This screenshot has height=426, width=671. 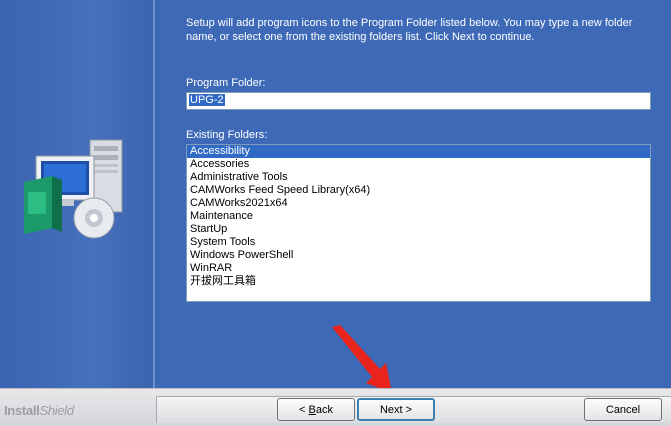 What do you see at coordinates (418, 242) in the screenshot?
I see `folder-list-item: System Tools` at bounding box center [418, 242].